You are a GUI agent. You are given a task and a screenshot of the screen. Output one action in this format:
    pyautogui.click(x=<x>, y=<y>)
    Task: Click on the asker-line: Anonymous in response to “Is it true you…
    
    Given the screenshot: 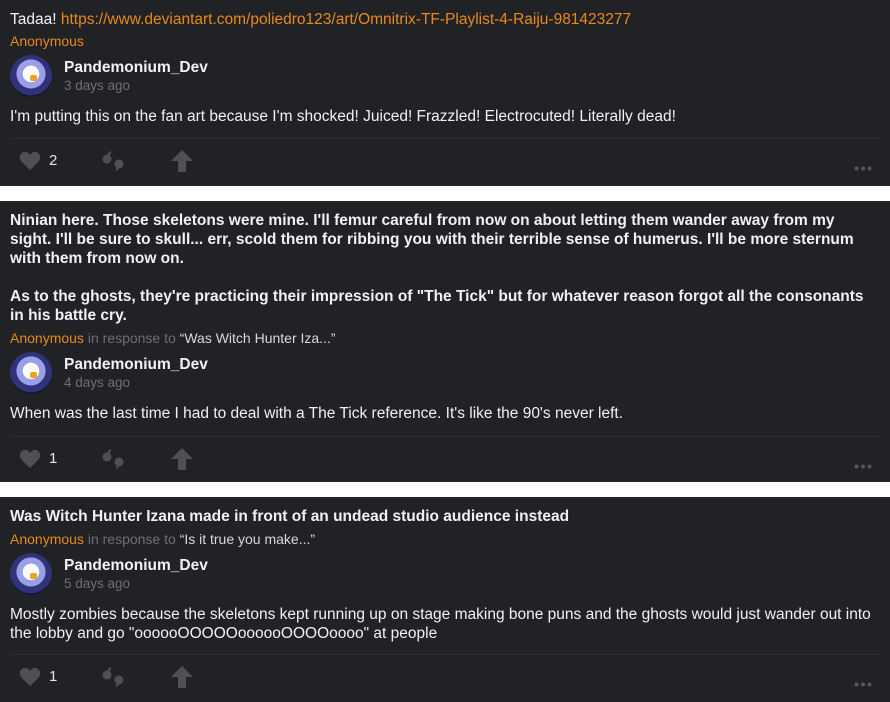 What is the action you would take?
    pyautogui.click(x=445, y=539)
    